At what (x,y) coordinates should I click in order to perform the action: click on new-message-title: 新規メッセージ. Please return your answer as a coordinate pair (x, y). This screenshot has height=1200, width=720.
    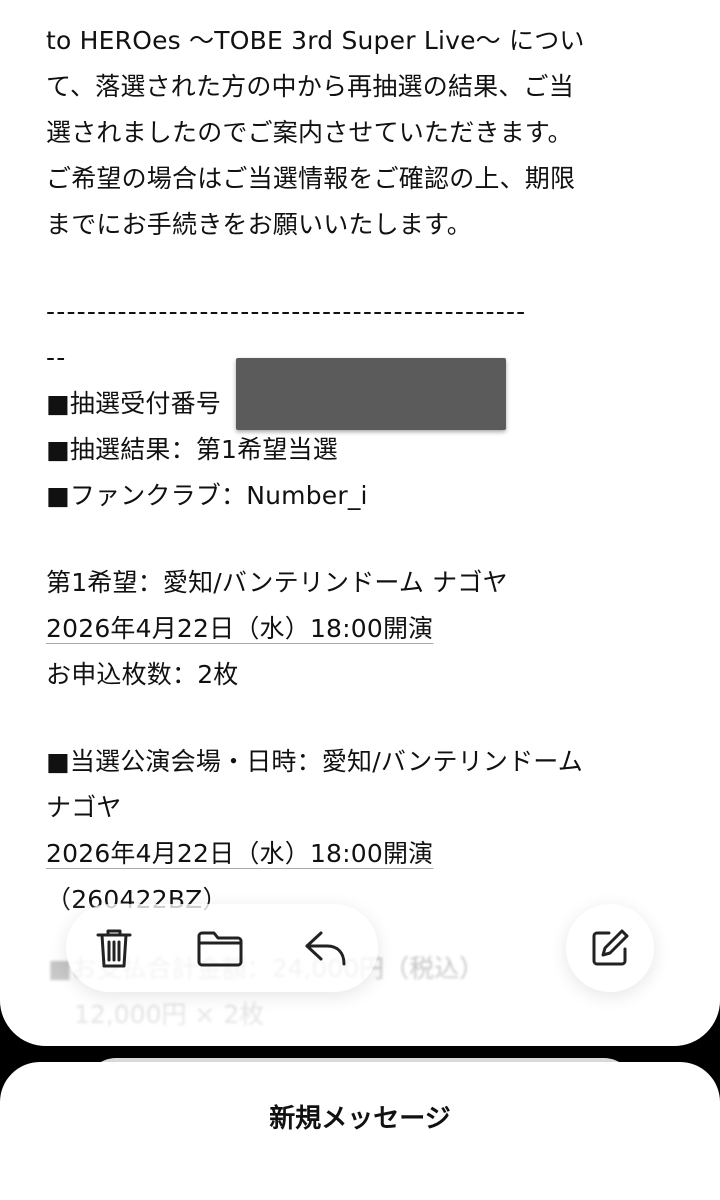
    Looking at the image, I should click on (360, 1119).